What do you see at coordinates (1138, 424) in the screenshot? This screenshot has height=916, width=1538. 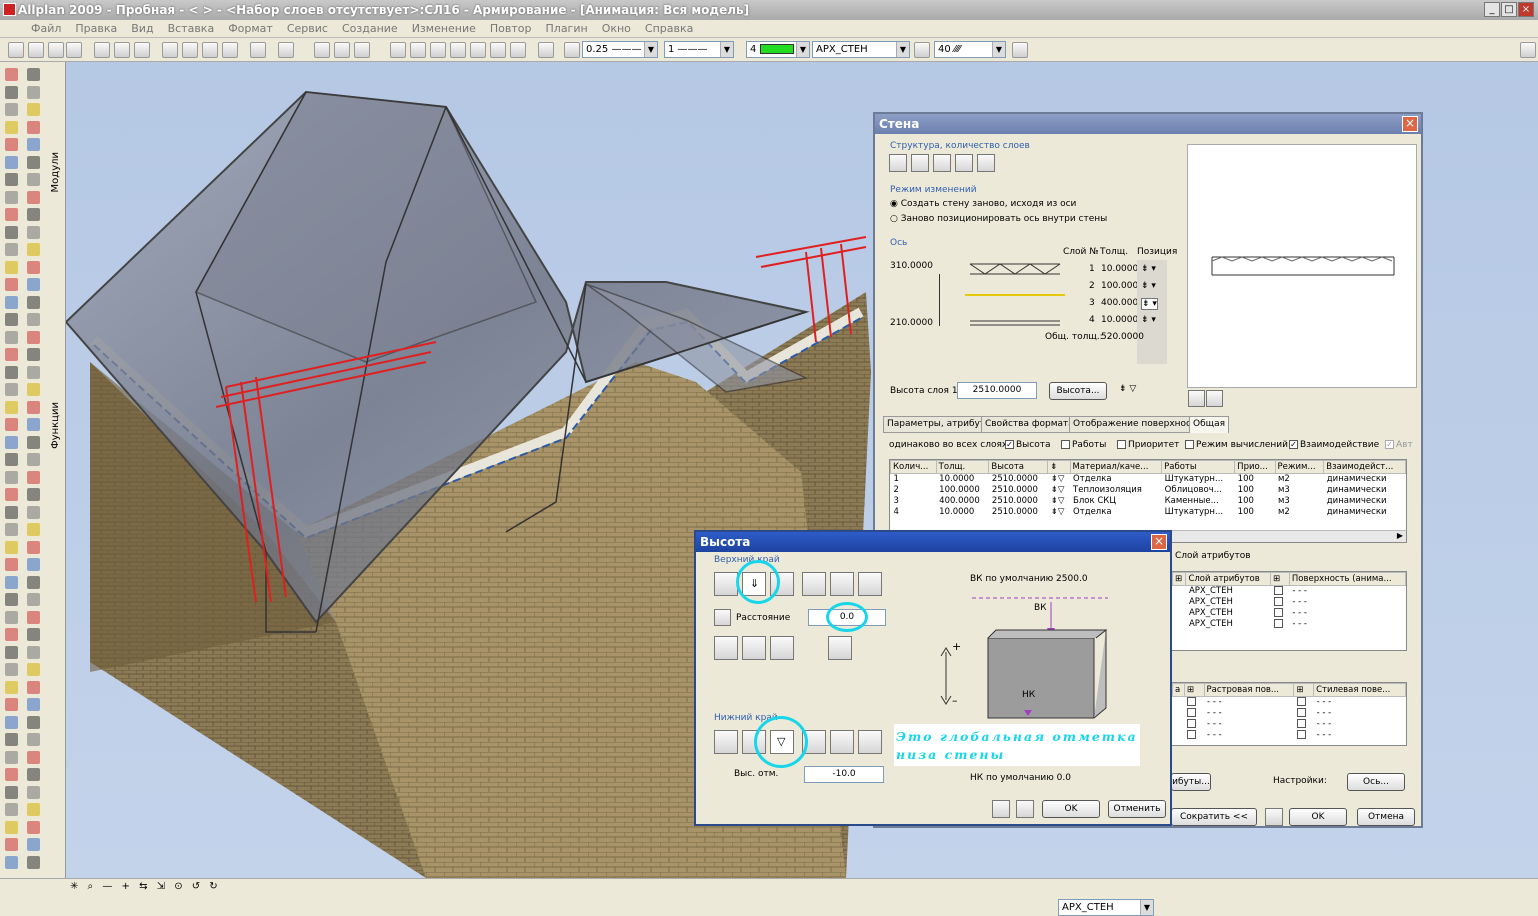 I see `tab-surface: Отображение поверхности` at bounding box center [1138, 424].